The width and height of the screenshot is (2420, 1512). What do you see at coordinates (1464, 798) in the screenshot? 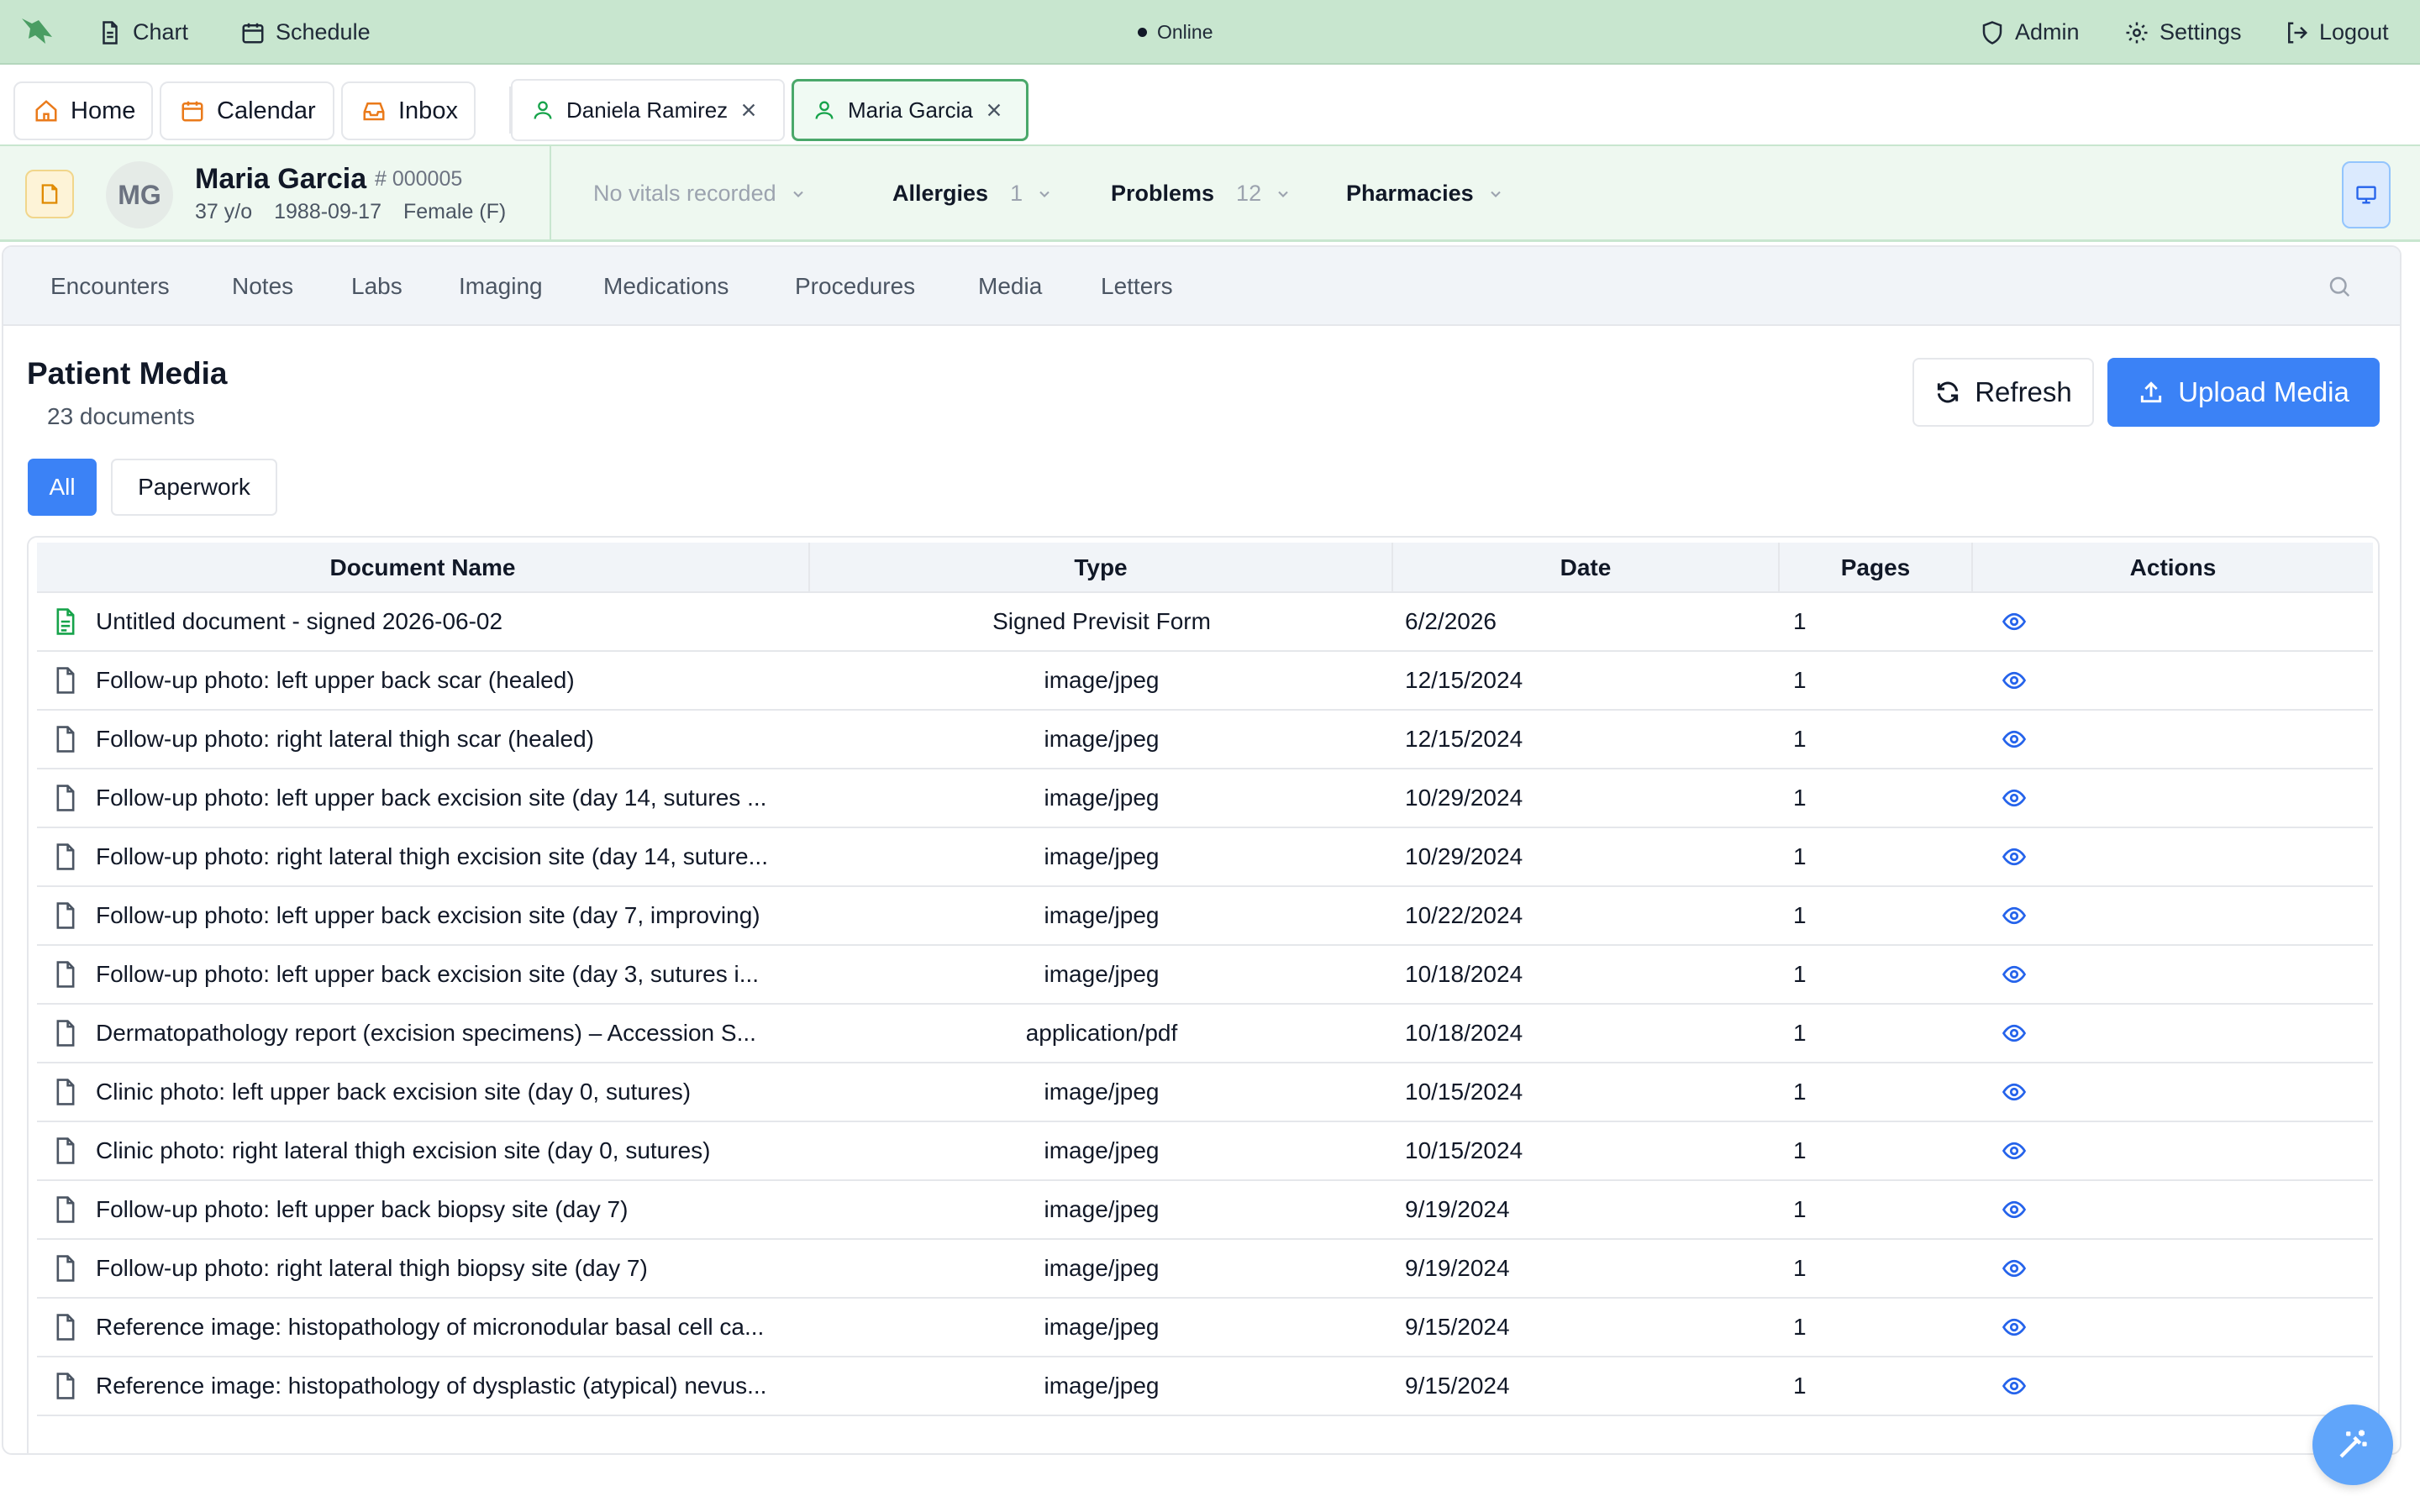
I see `document-date: 10/29/2024` at bounding box center [1464, 798].